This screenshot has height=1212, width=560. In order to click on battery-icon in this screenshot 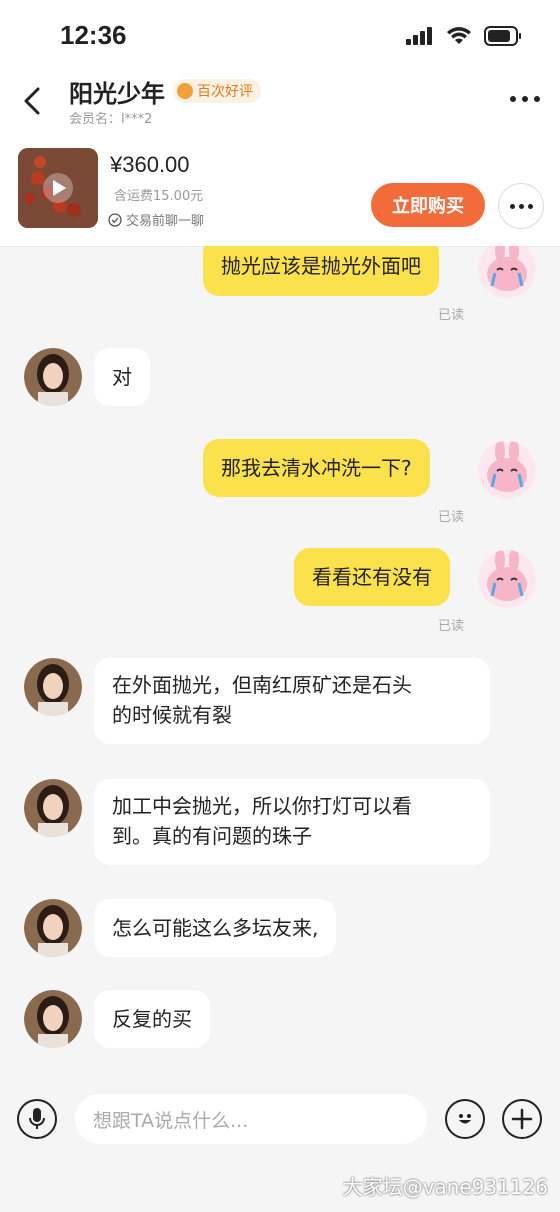, I will do `click(502, 36)`.